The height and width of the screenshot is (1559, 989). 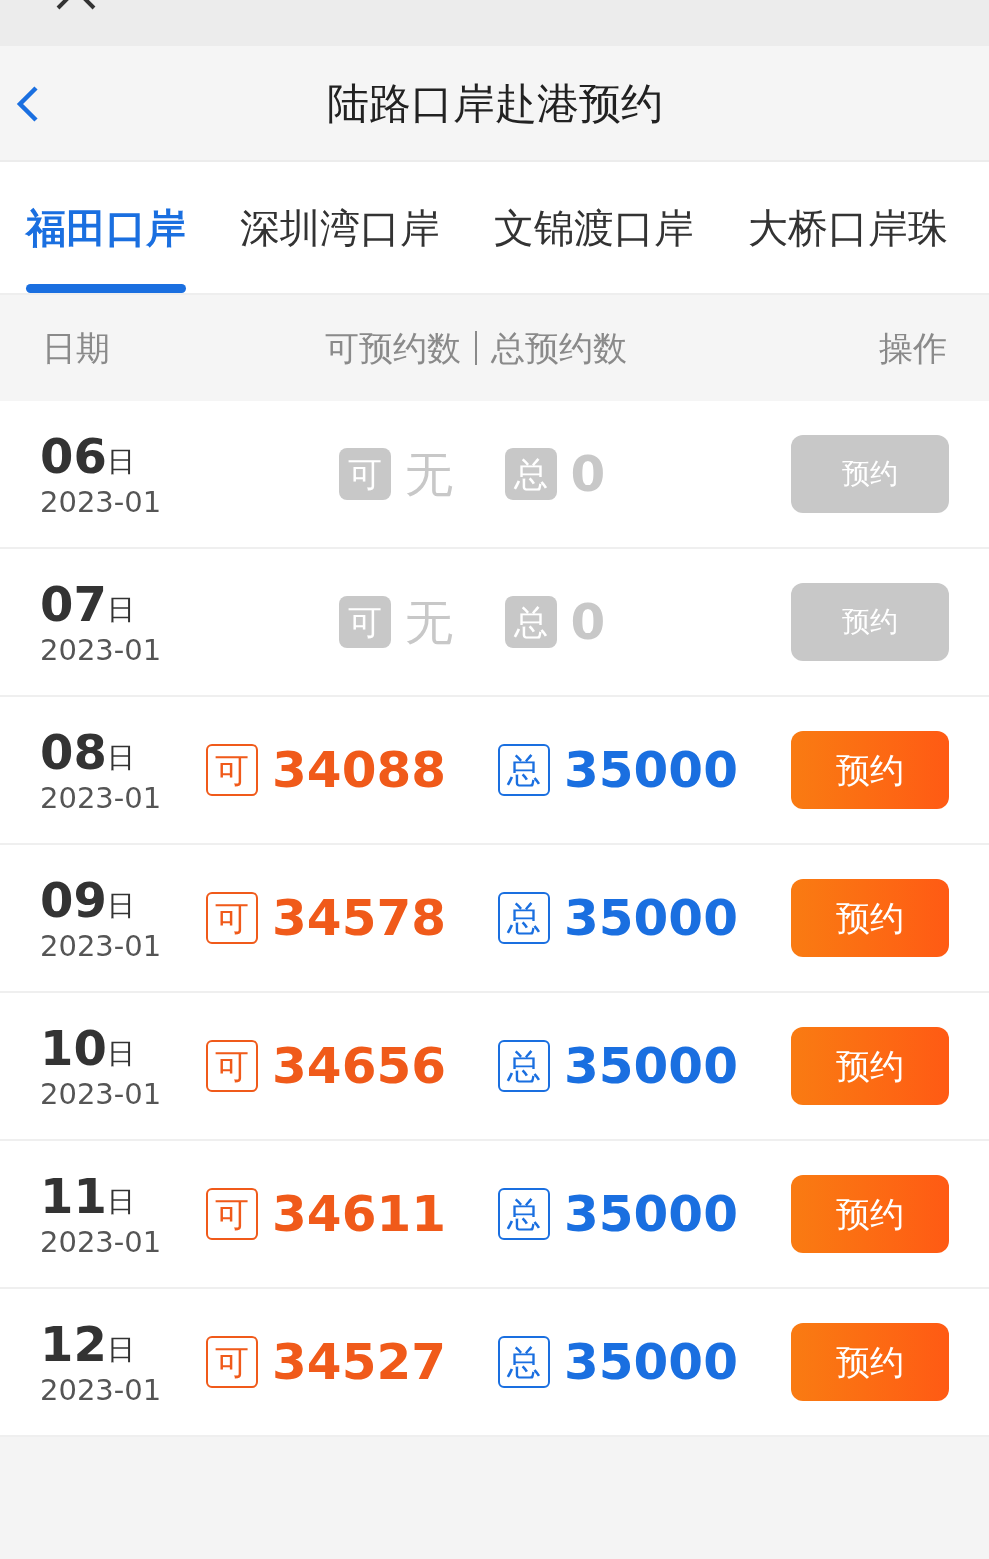 I want to click on available-count: 34611, so click(x=359, y=1214).